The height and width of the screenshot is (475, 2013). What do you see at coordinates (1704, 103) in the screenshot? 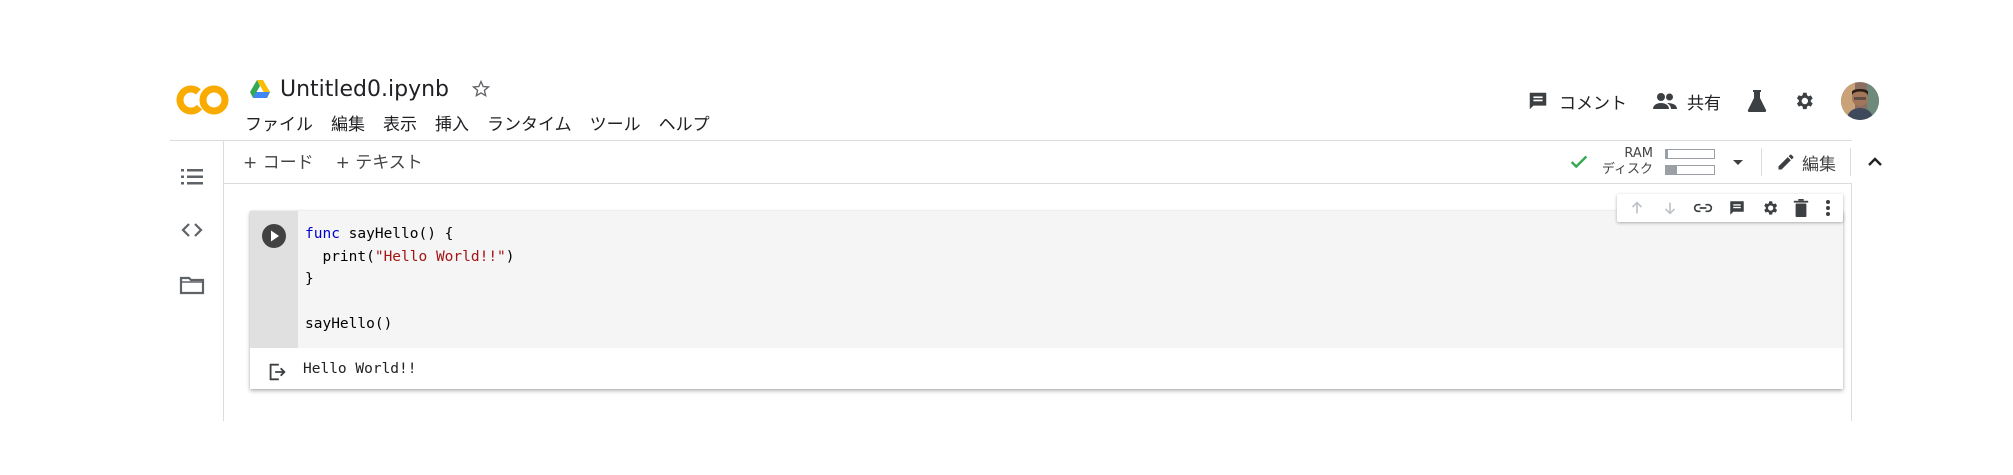
I see `share-label: 共有` at bounding box center [1704, 103].